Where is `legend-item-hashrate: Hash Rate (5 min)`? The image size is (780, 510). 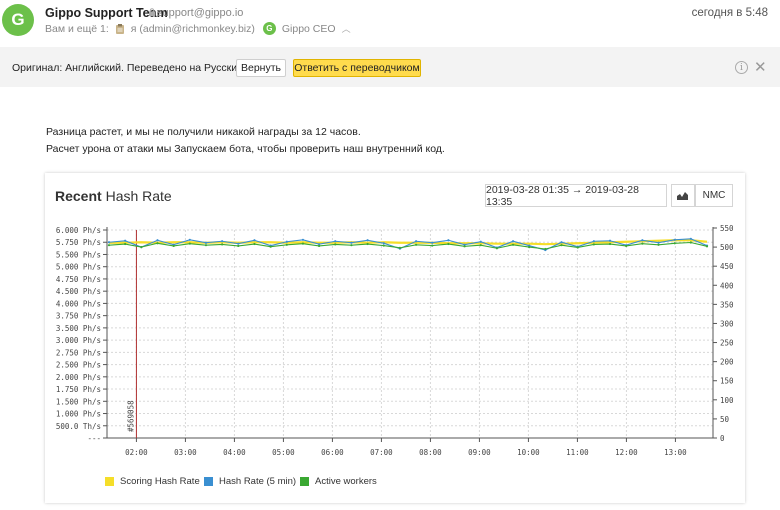 legend-item-hashrate: Hash Rate (5 min) is located at coordinates (250, 481).